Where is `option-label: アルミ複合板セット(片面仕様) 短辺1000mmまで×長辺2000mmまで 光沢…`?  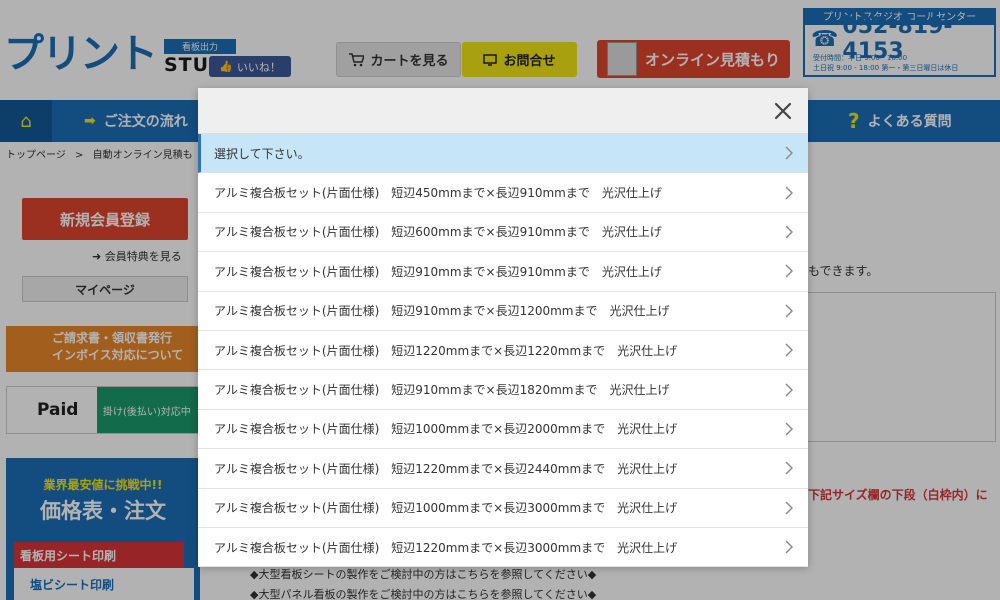 option-label: アルミ複合板セット(片面仕様) 短辺1000mmまで×長辺2000mmまで 光沢… is located at coordinates (446, 429).